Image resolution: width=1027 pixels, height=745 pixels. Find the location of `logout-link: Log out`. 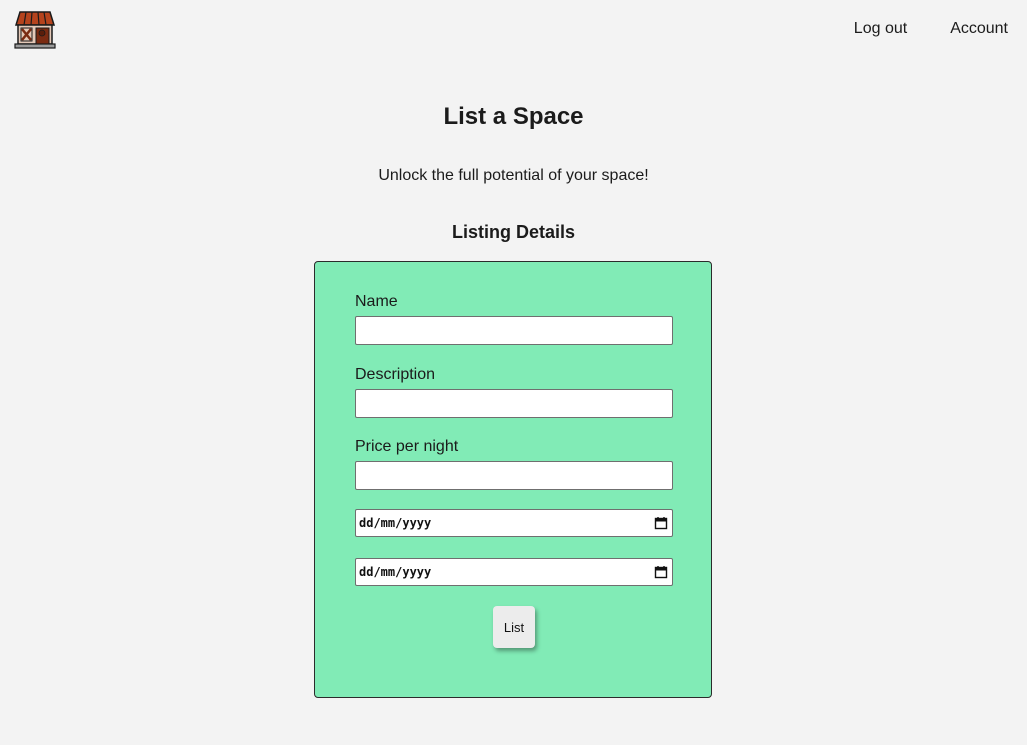

logout-link: Log out is located at coordinates (880, 29).